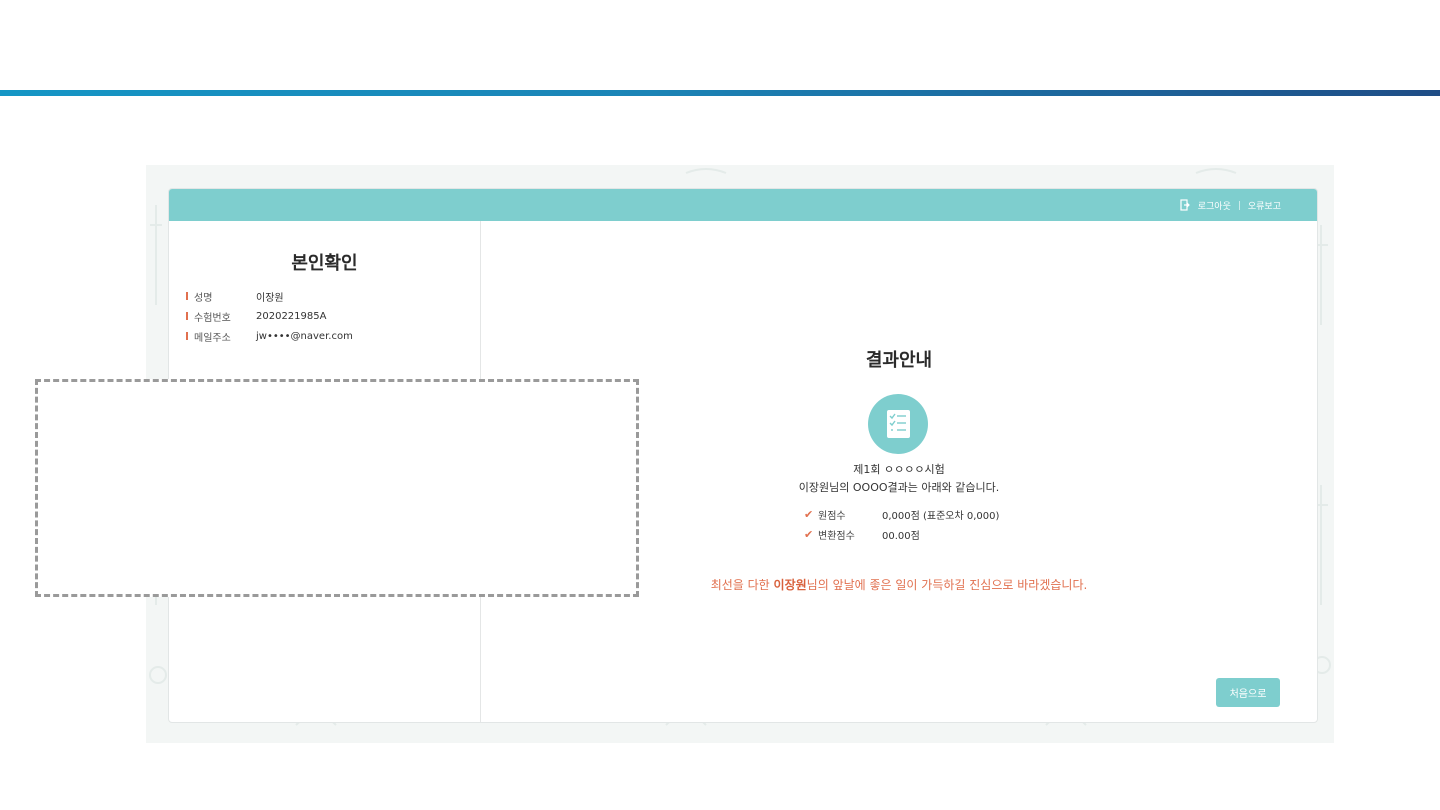  I want to click on result-title: 결과안내, so click(899, 360).